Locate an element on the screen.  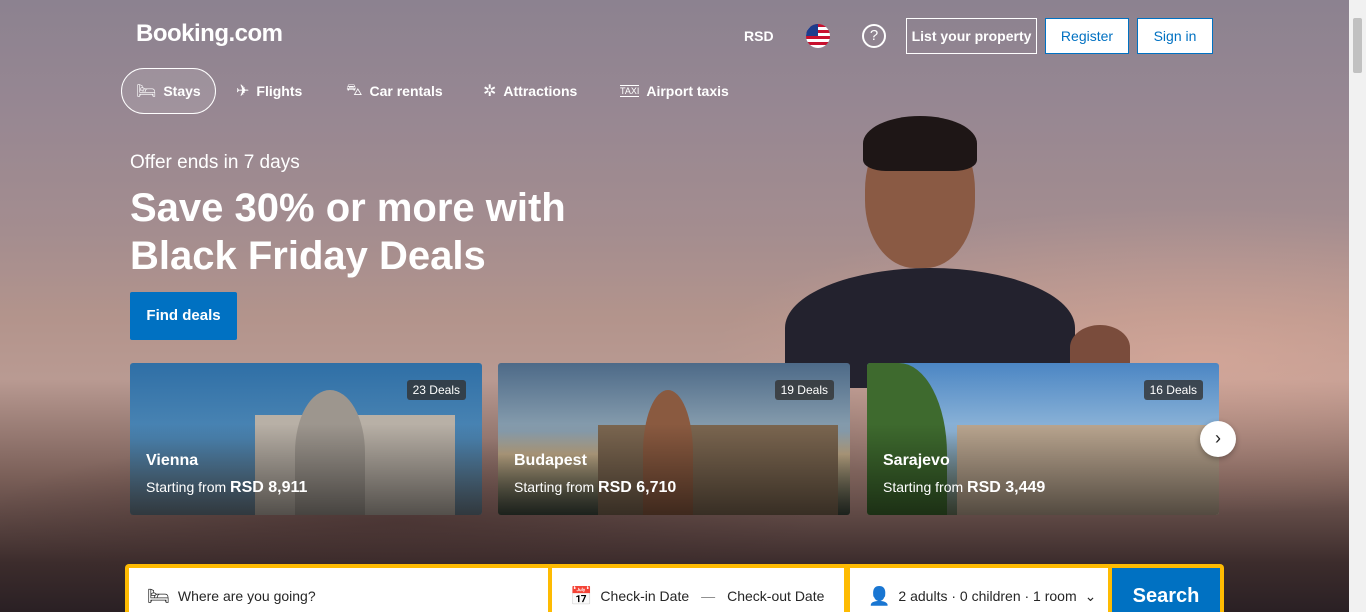
currency-selector: RSD is located at coordinates (759, 36).